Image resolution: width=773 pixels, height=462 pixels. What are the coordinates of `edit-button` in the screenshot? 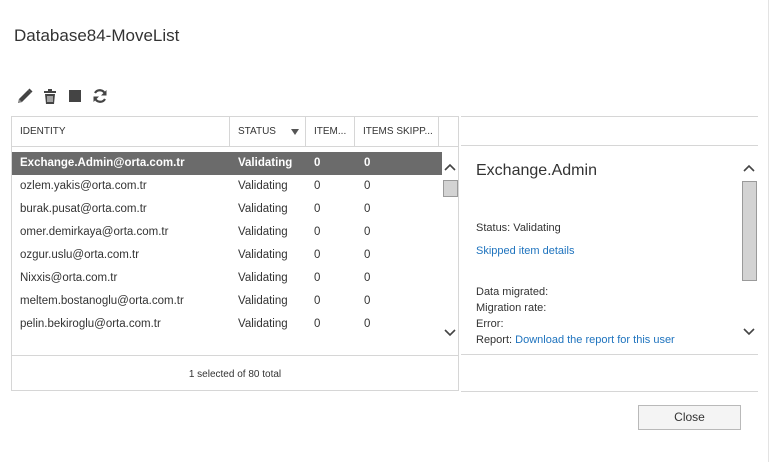 It's located at (24, 96).